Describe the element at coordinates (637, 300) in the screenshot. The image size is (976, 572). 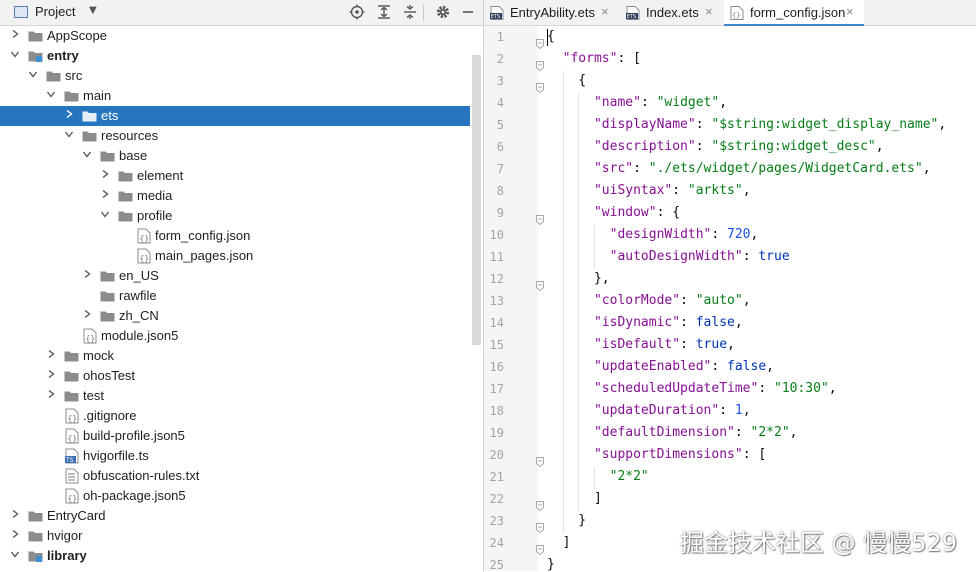
I see `code-token: "colorMode"` at that location.